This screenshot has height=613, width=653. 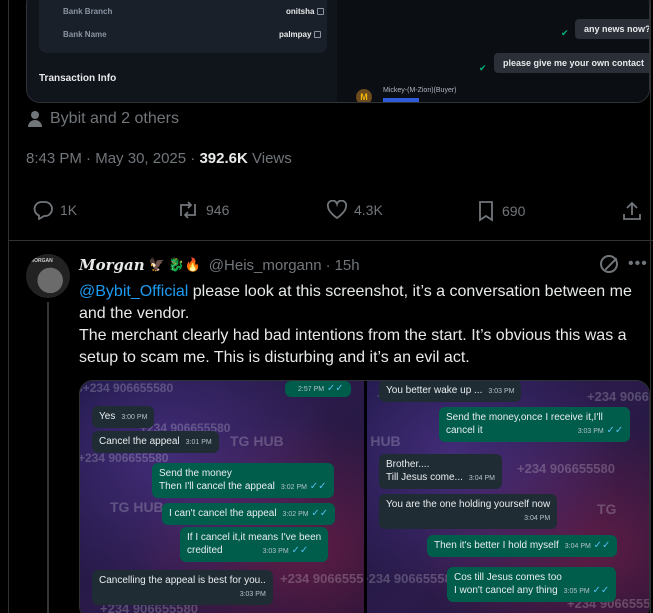 I want to click on reposted-by-text: Bybit and 2 others, so click(x=114, y=118).